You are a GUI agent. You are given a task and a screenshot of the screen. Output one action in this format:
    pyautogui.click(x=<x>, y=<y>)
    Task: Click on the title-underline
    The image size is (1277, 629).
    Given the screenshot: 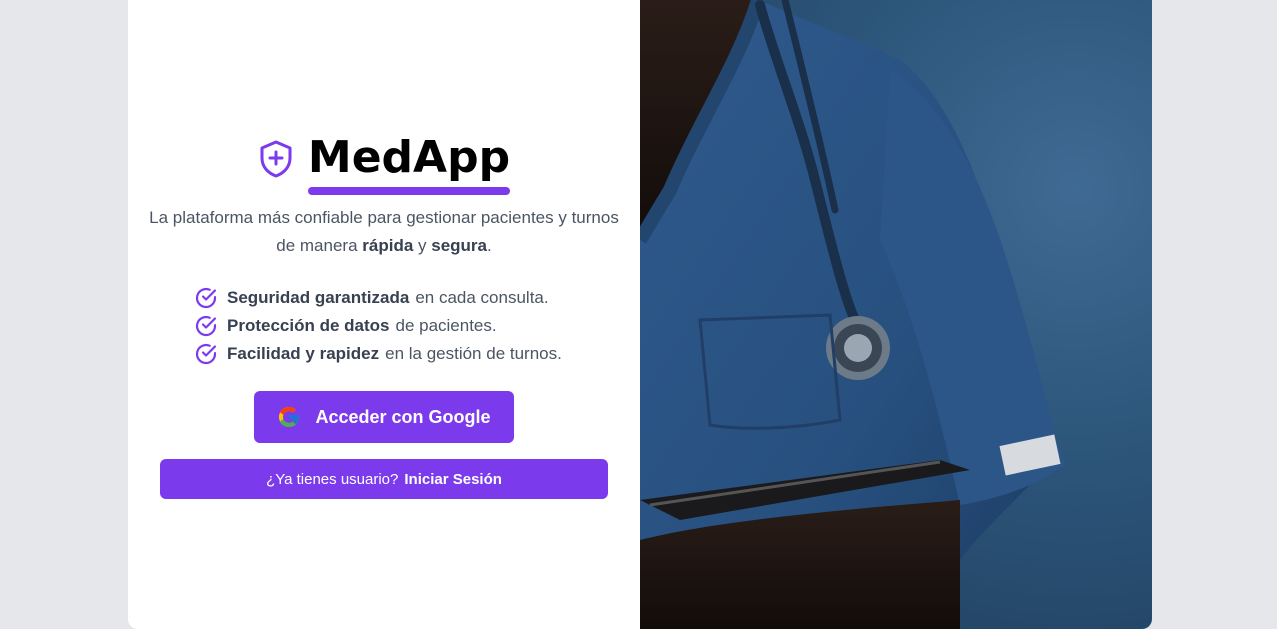 What is the action you would take?
    pyautogui.click(x=409, y=191)
    